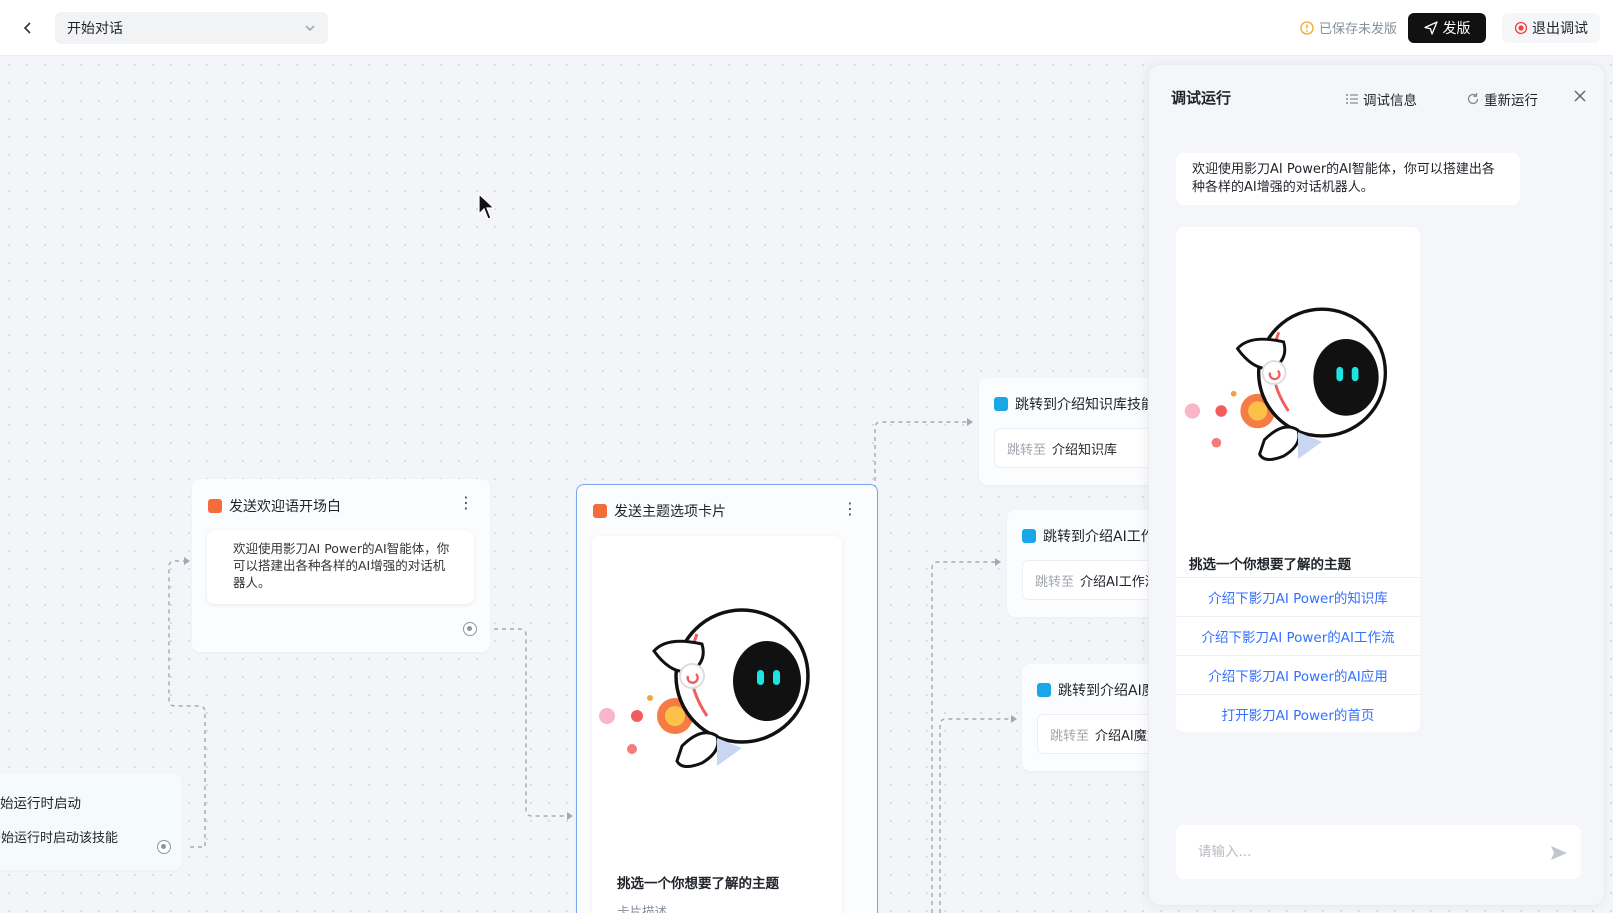  I want to click on card-node-more-icon: ⋮, so click(850, 508).